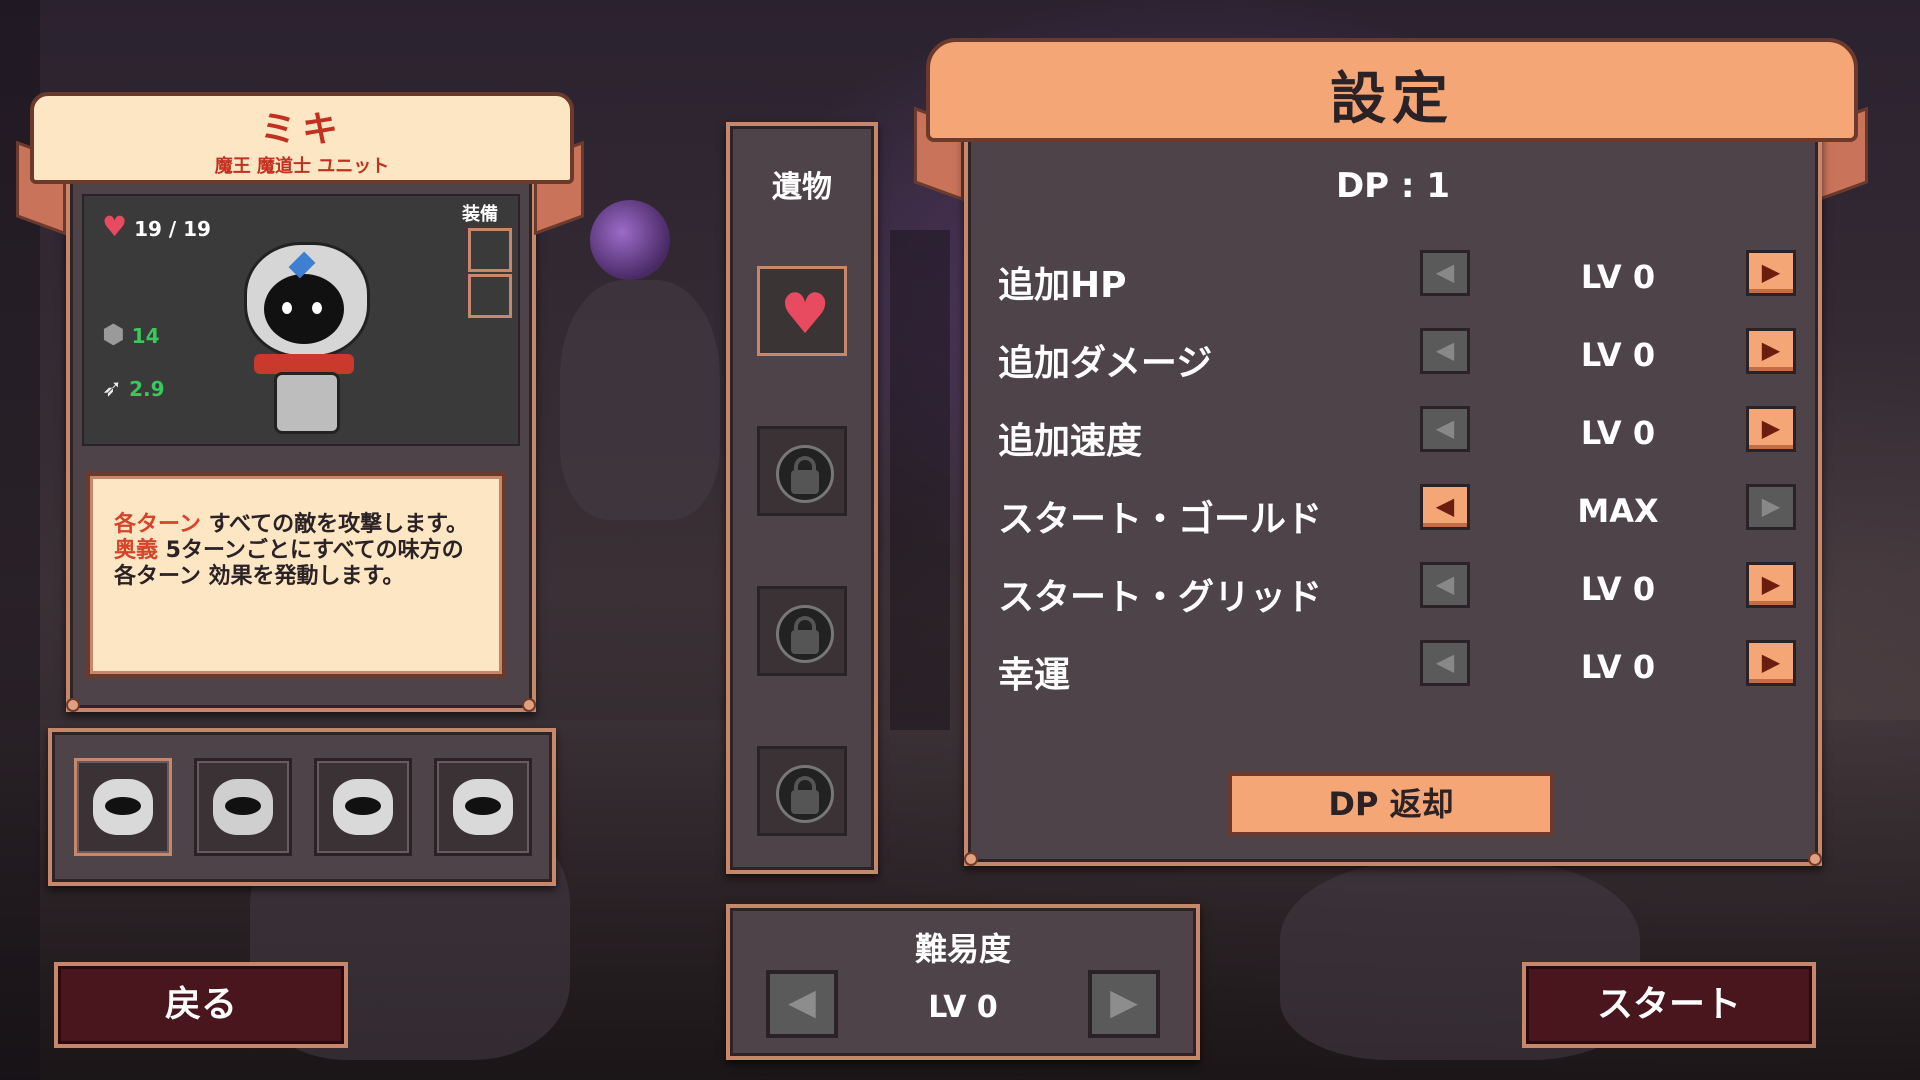 The image size is (1920, 1080). Describe the element at coordinates (156, 226) in the screenshot. I see `hp-stat: ♥ 19 / 19` at that location.